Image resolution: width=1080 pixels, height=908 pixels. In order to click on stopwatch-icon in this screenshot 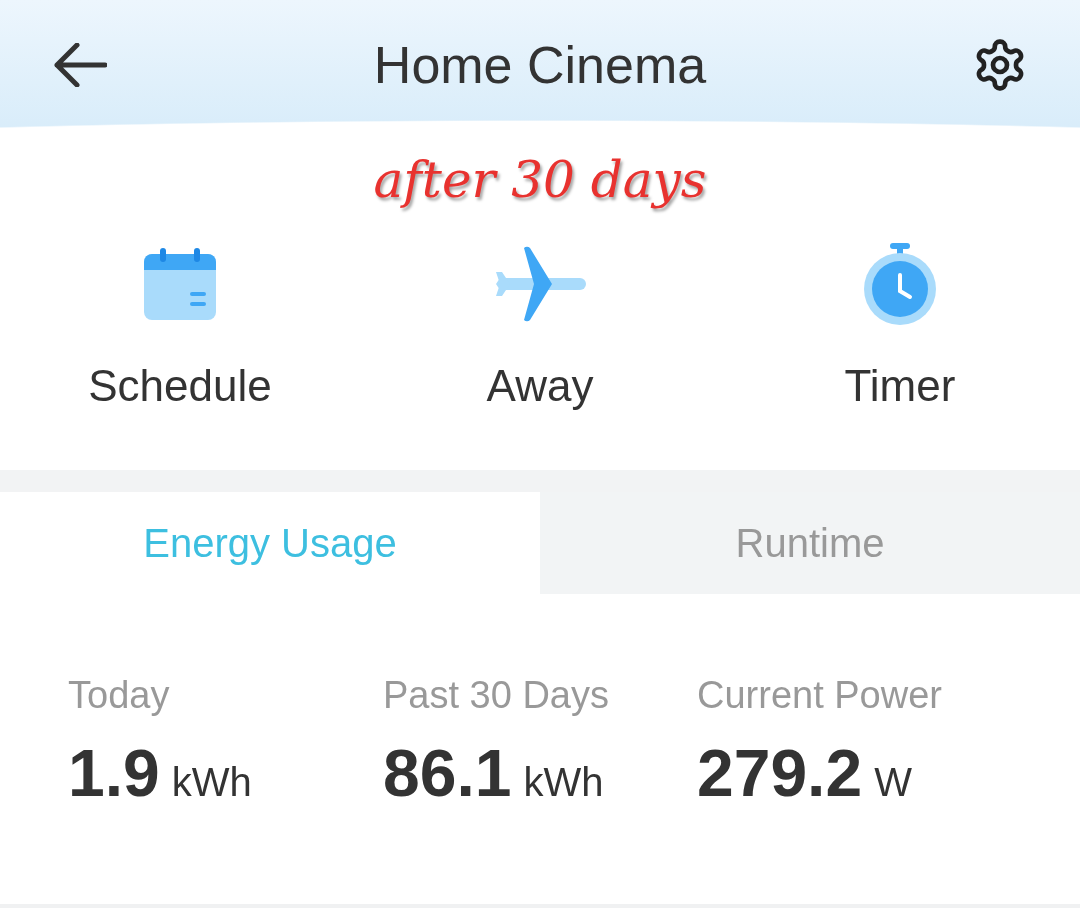, I will do `click(900, 284)`.